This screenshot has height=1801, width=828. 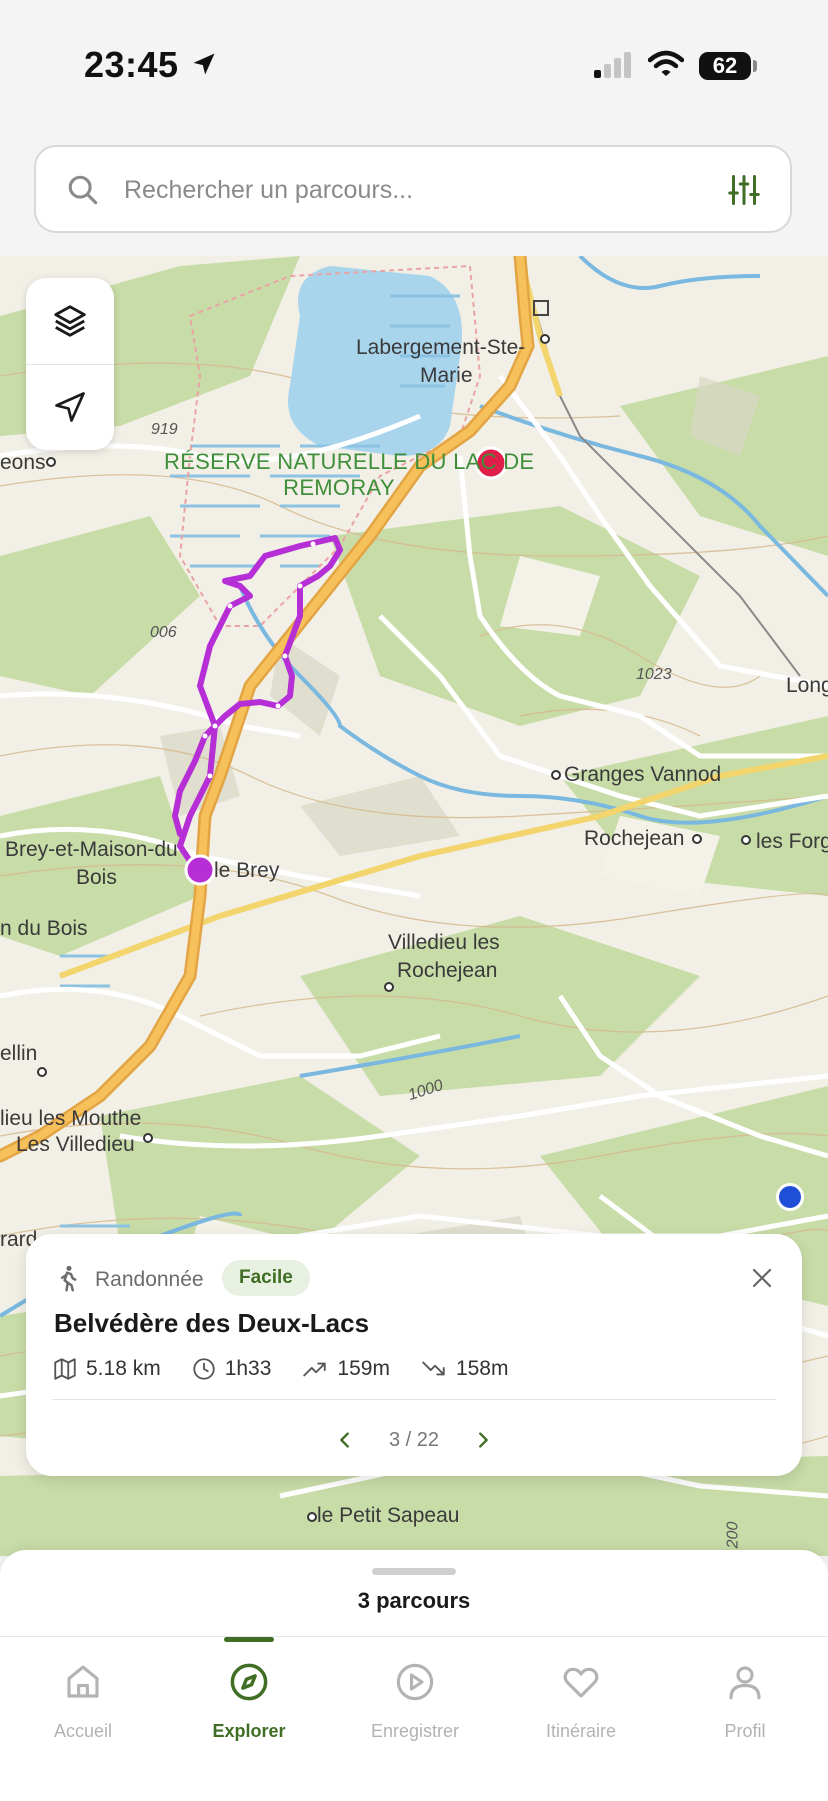 I want to click on close-icon, so click(x=762, y=1278).